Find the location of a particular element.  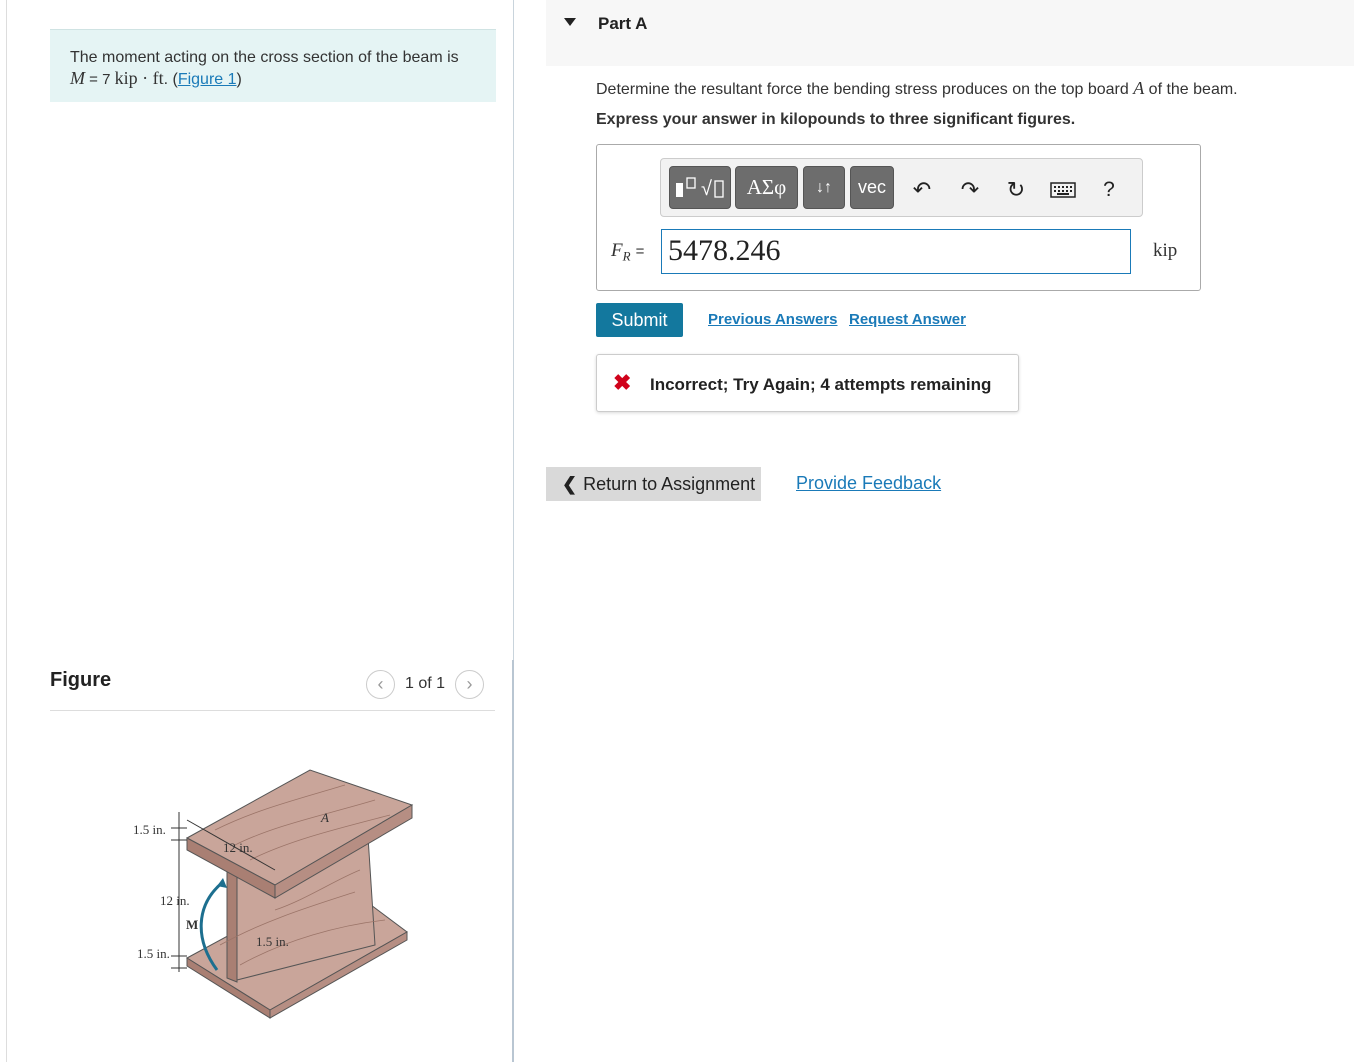

panel-divider-lower is located at coordinates (513, 861).